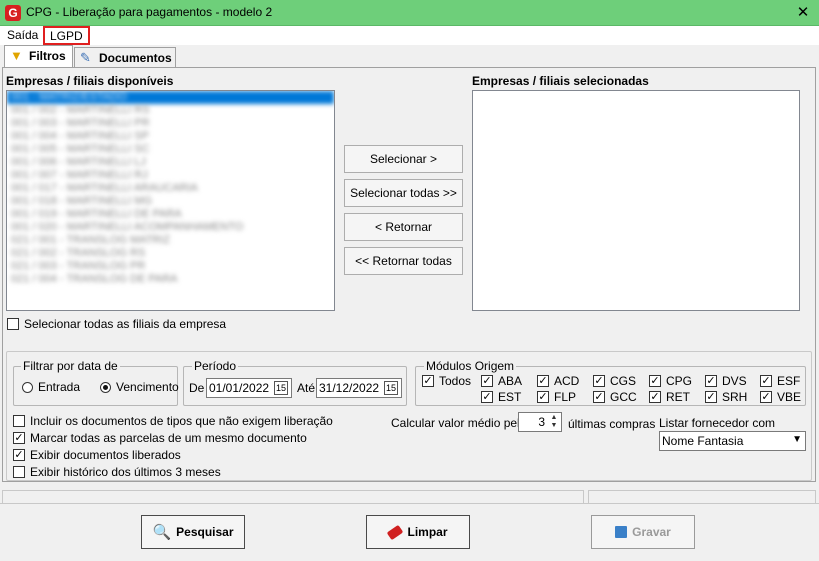  What do you see at coordinates (803, 13) in the screenshot?
I see `close-window-button: ✕` at bounding box center [803, 13].